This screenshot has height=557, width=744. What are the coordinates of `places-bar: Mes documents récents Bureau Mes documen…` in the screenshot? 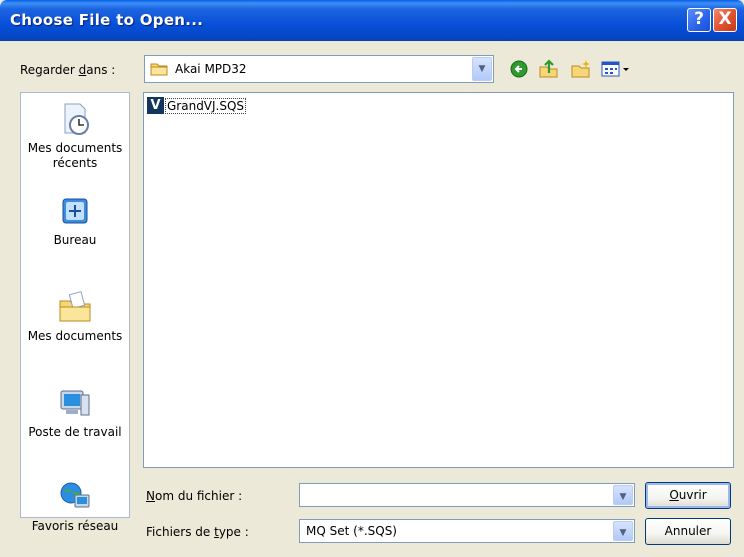 It's located at (75, 312).